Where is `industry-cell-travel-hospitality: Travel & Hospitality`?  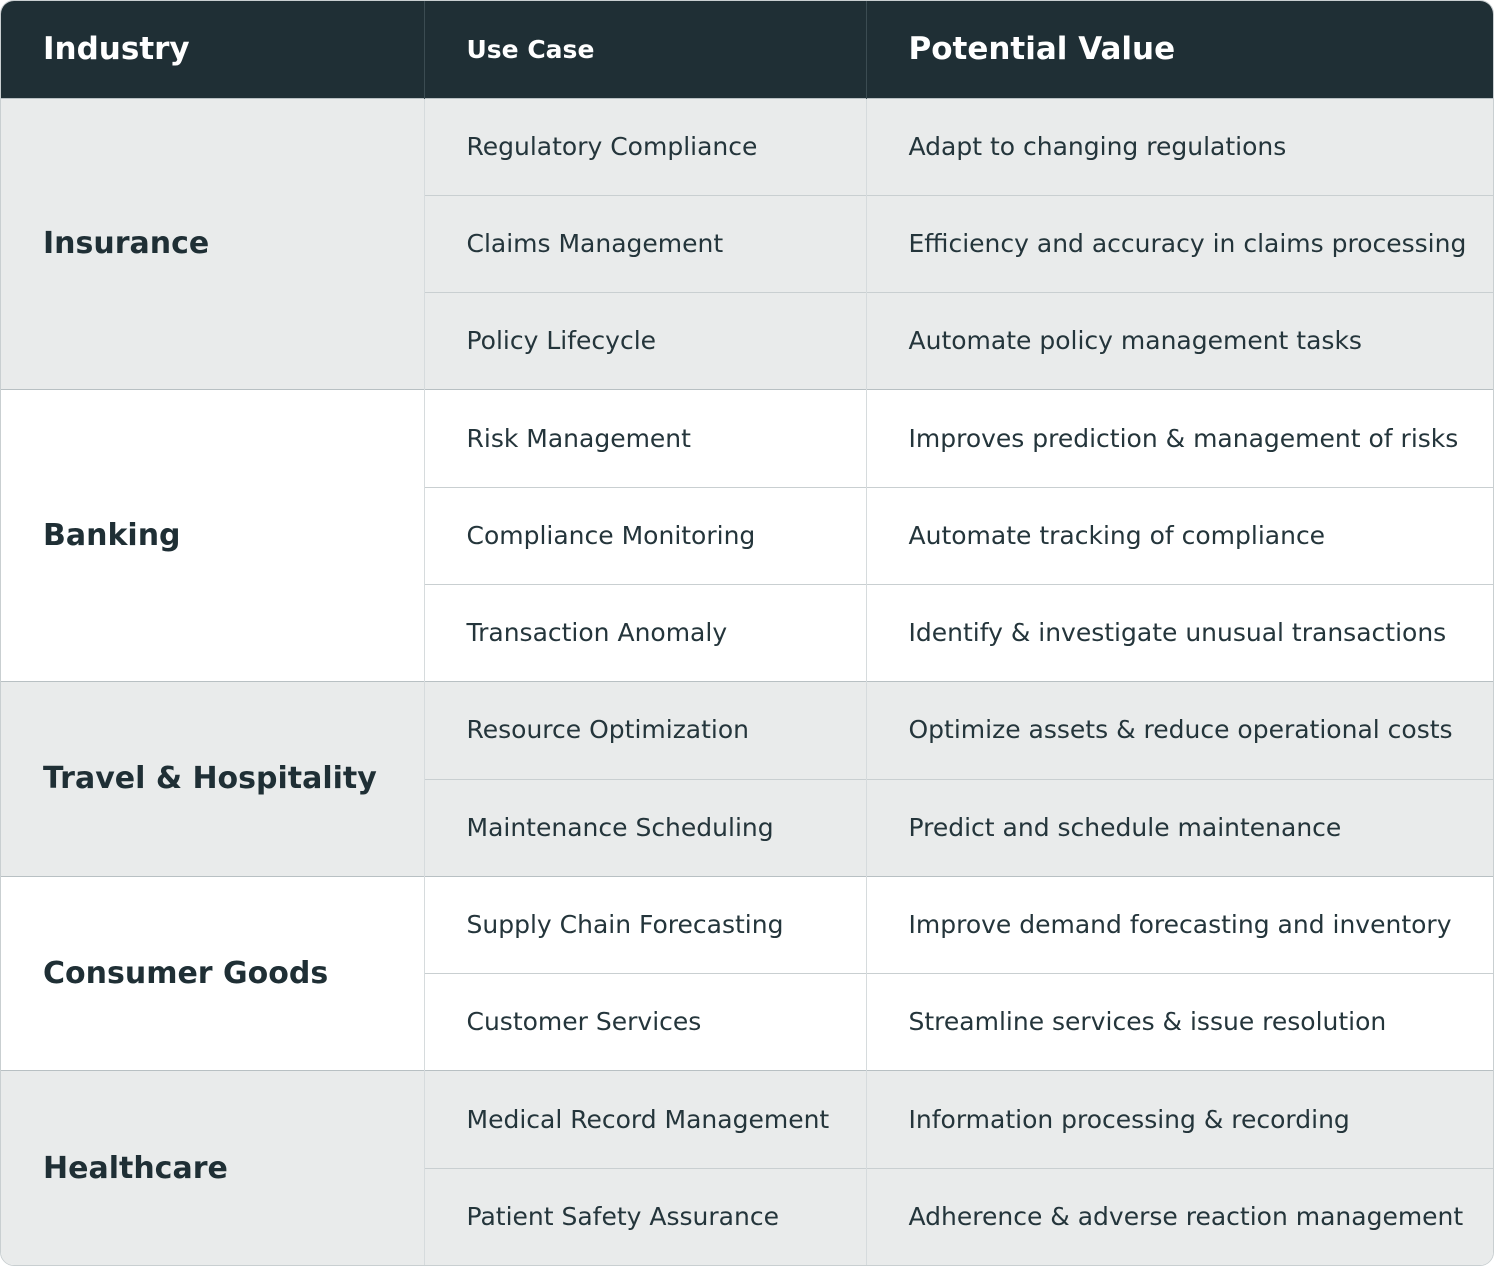 industry-cell-travel-hospitality: Travel & Hospitality is located at coordinates (212, 779).